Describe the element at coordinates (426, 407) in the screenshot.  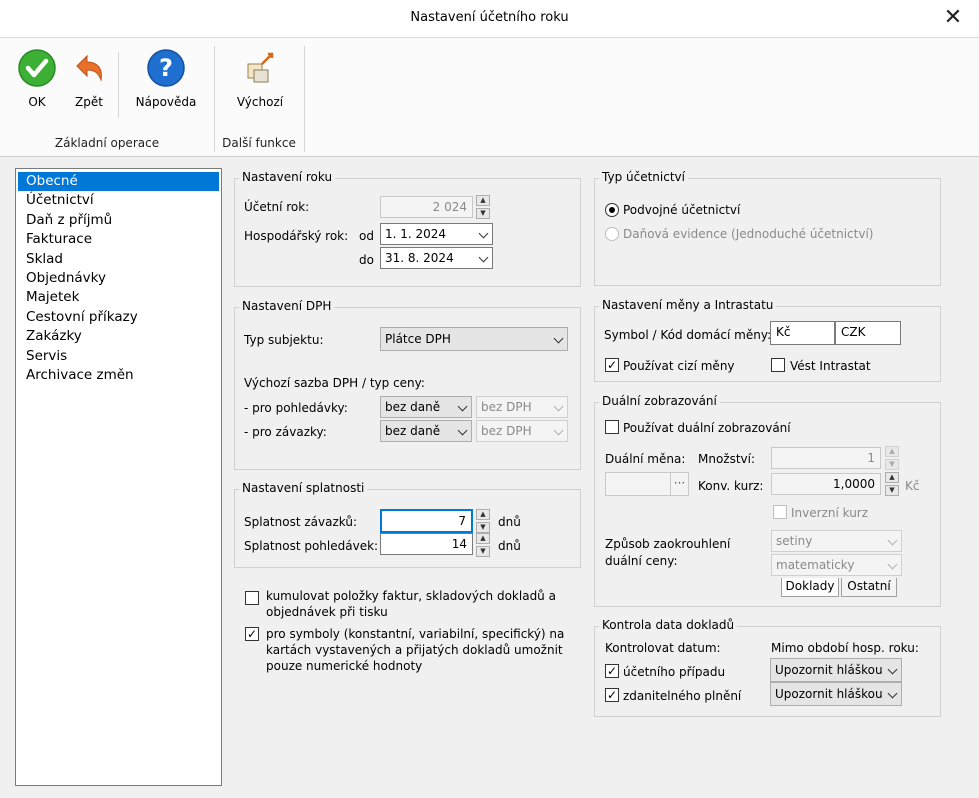
I see `receivables-rate-select: bez daně` at that location.